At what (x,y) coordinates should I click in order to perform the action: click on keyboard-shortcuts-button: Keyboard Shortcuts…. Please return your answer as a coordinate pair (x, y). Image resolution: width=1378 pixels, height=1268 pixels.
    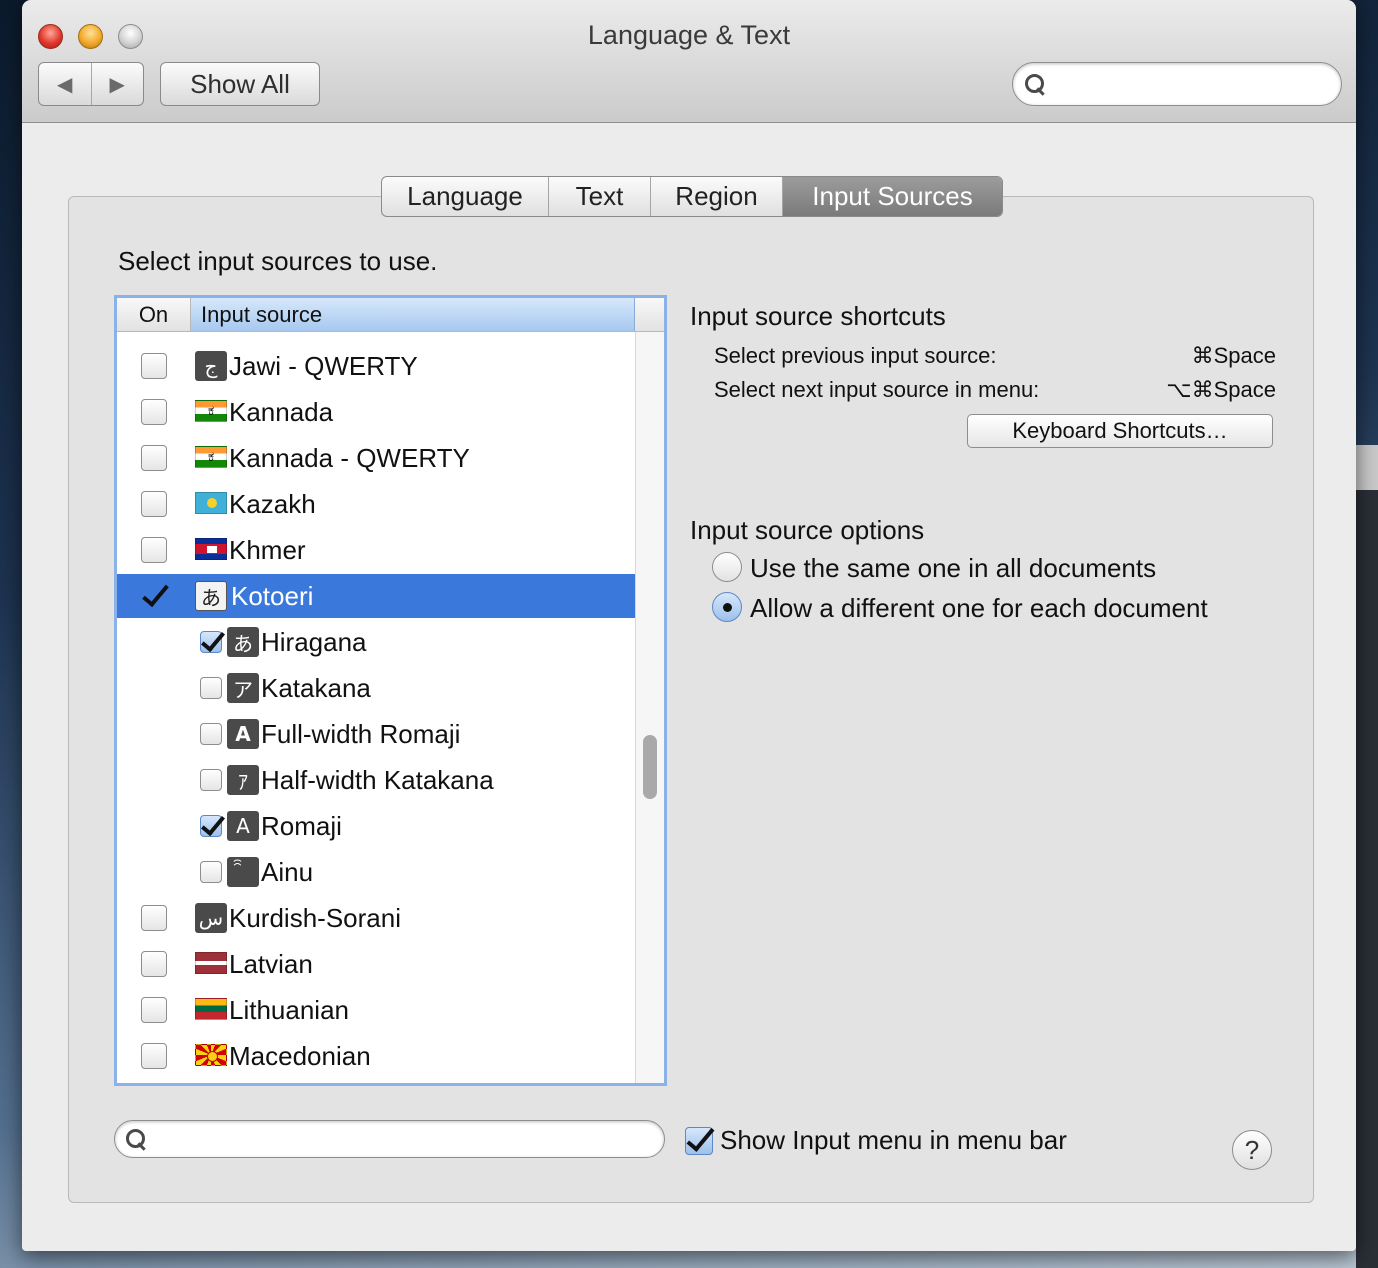
    Looking at the image, I should click on (1120, 431).